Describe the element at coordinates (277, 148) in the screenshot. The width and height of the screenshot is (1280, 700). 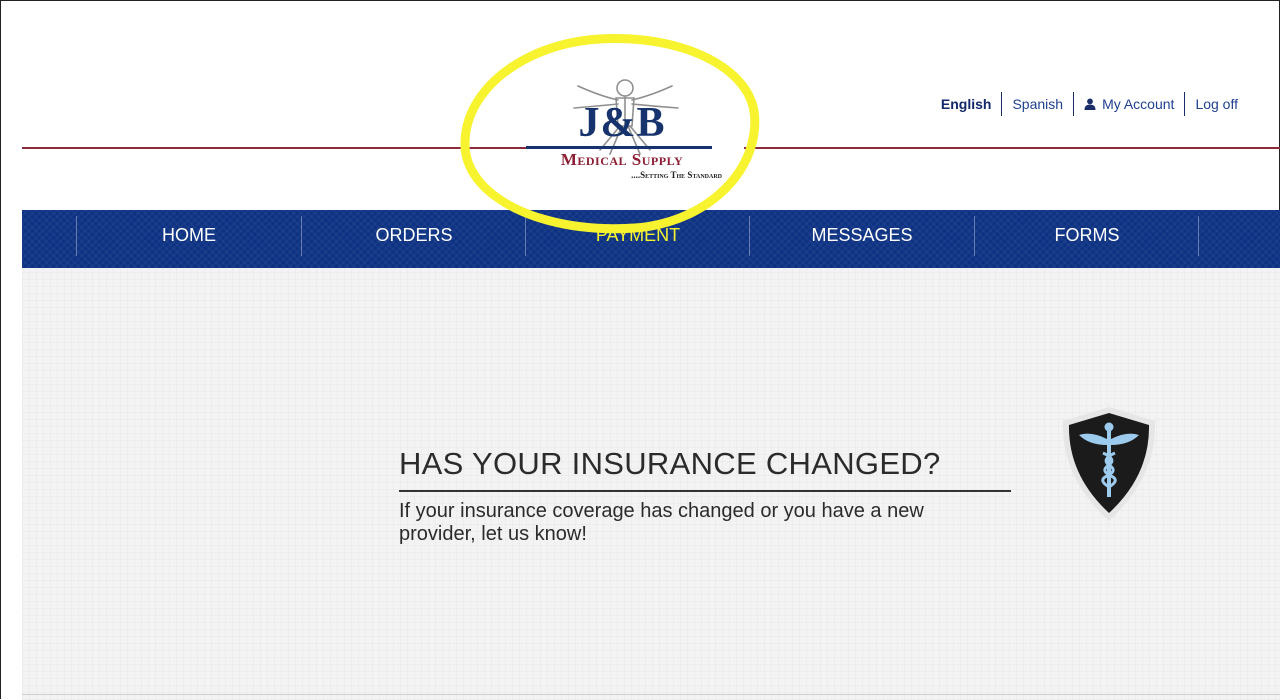
I see `header-divider-left` at that location.